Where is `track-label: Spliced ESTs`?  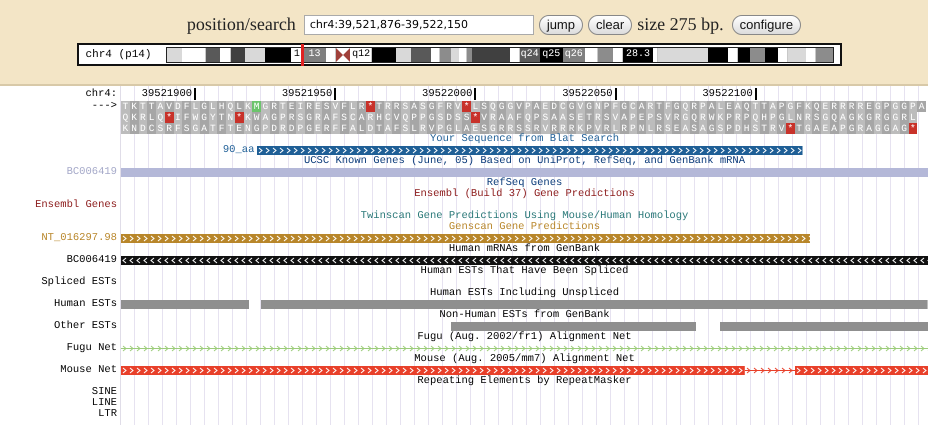
track-label: Spliced ESTs is located at coordinates (79, 282).